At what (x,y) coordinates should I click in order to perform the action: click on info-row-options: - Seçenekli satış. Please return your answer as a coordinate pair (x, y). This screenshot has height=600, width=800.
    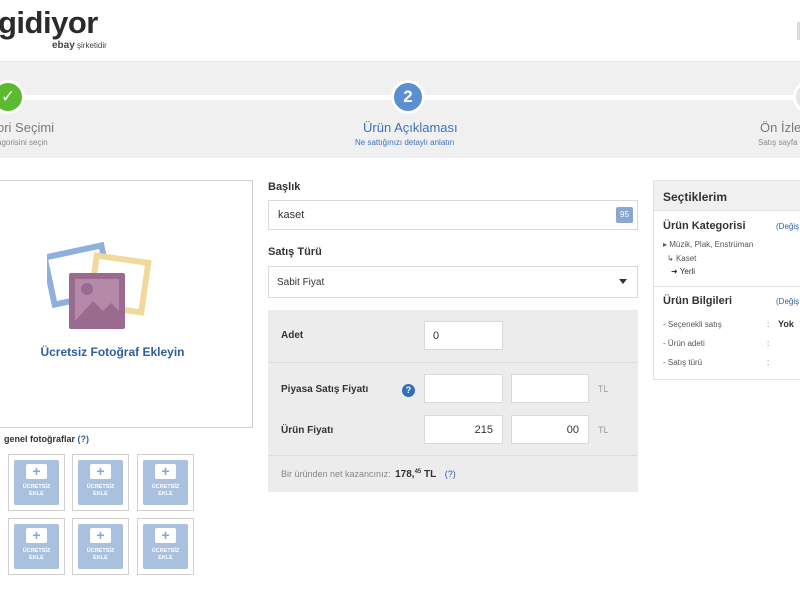
    Looking at the image, I should click on (692, 324).